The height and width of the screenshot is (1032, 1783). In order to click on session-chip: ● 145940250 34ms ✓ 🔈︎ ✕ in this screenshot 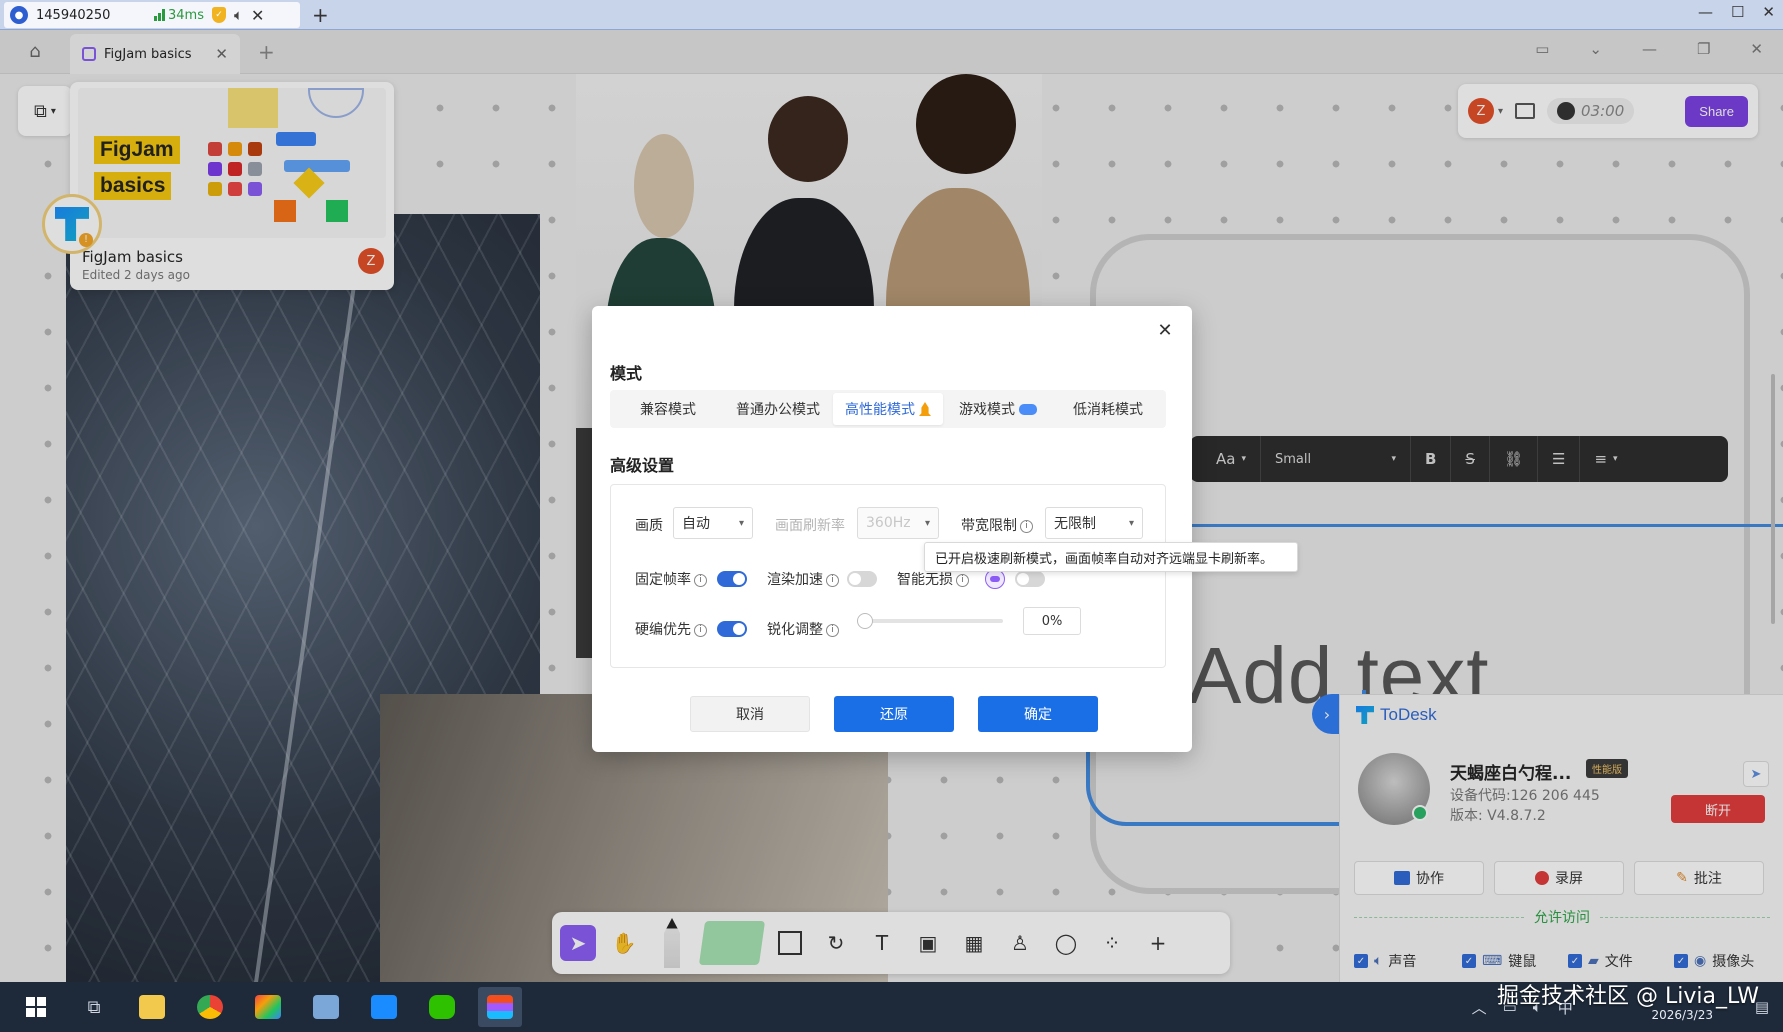, I will do `click(152, 15)`.